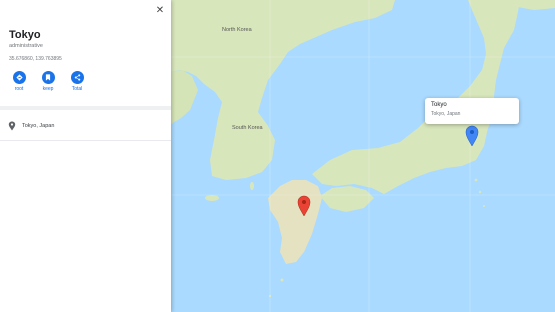 The height and width of the screenshot is (312, 555). I want to click on popup-title: Tokyo, so click(439, 105).